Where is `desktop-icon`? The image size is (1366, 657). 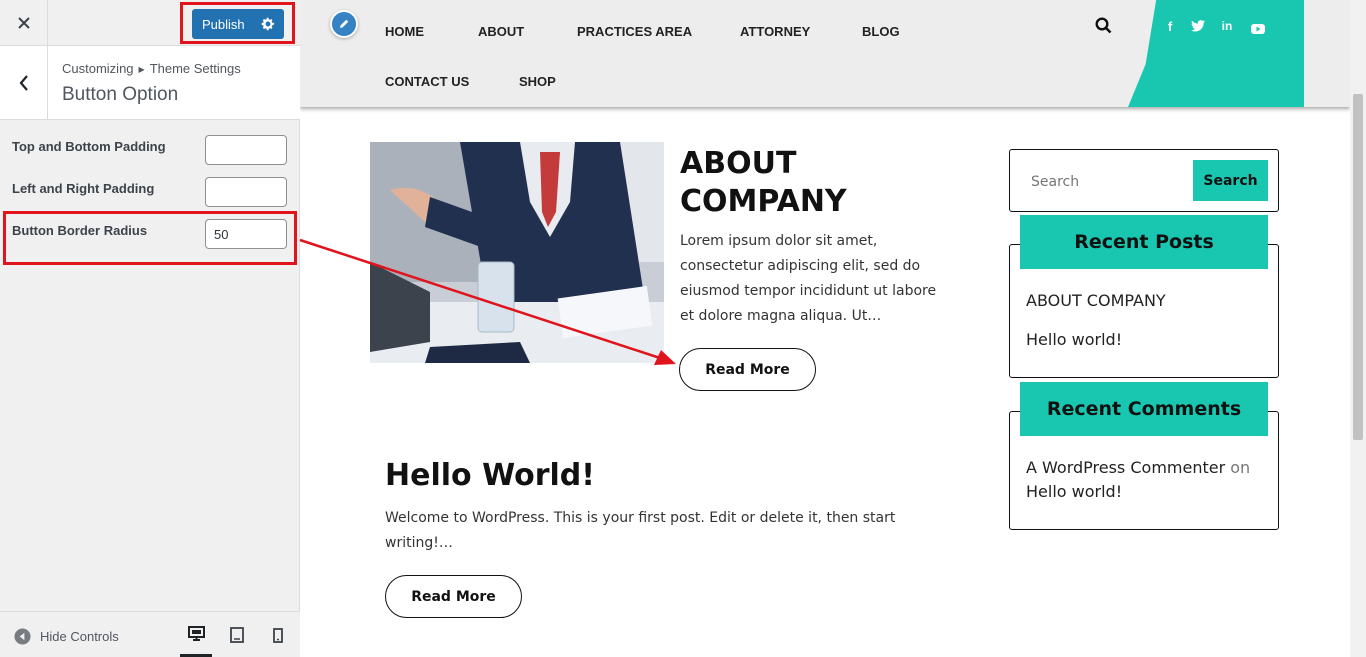 desktop-icon is located at coordinates (196, 633).